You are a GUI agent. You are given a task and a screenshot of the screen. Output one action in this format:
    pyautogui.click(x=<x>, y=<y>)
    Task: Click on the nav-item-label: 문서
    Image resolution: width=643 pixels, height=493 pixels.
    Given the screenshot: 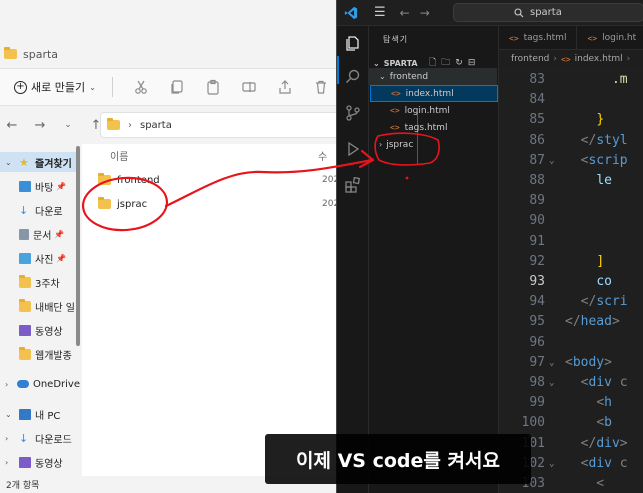 What is the action you would take?
    pyautogui.click(x=42, y=236)
    